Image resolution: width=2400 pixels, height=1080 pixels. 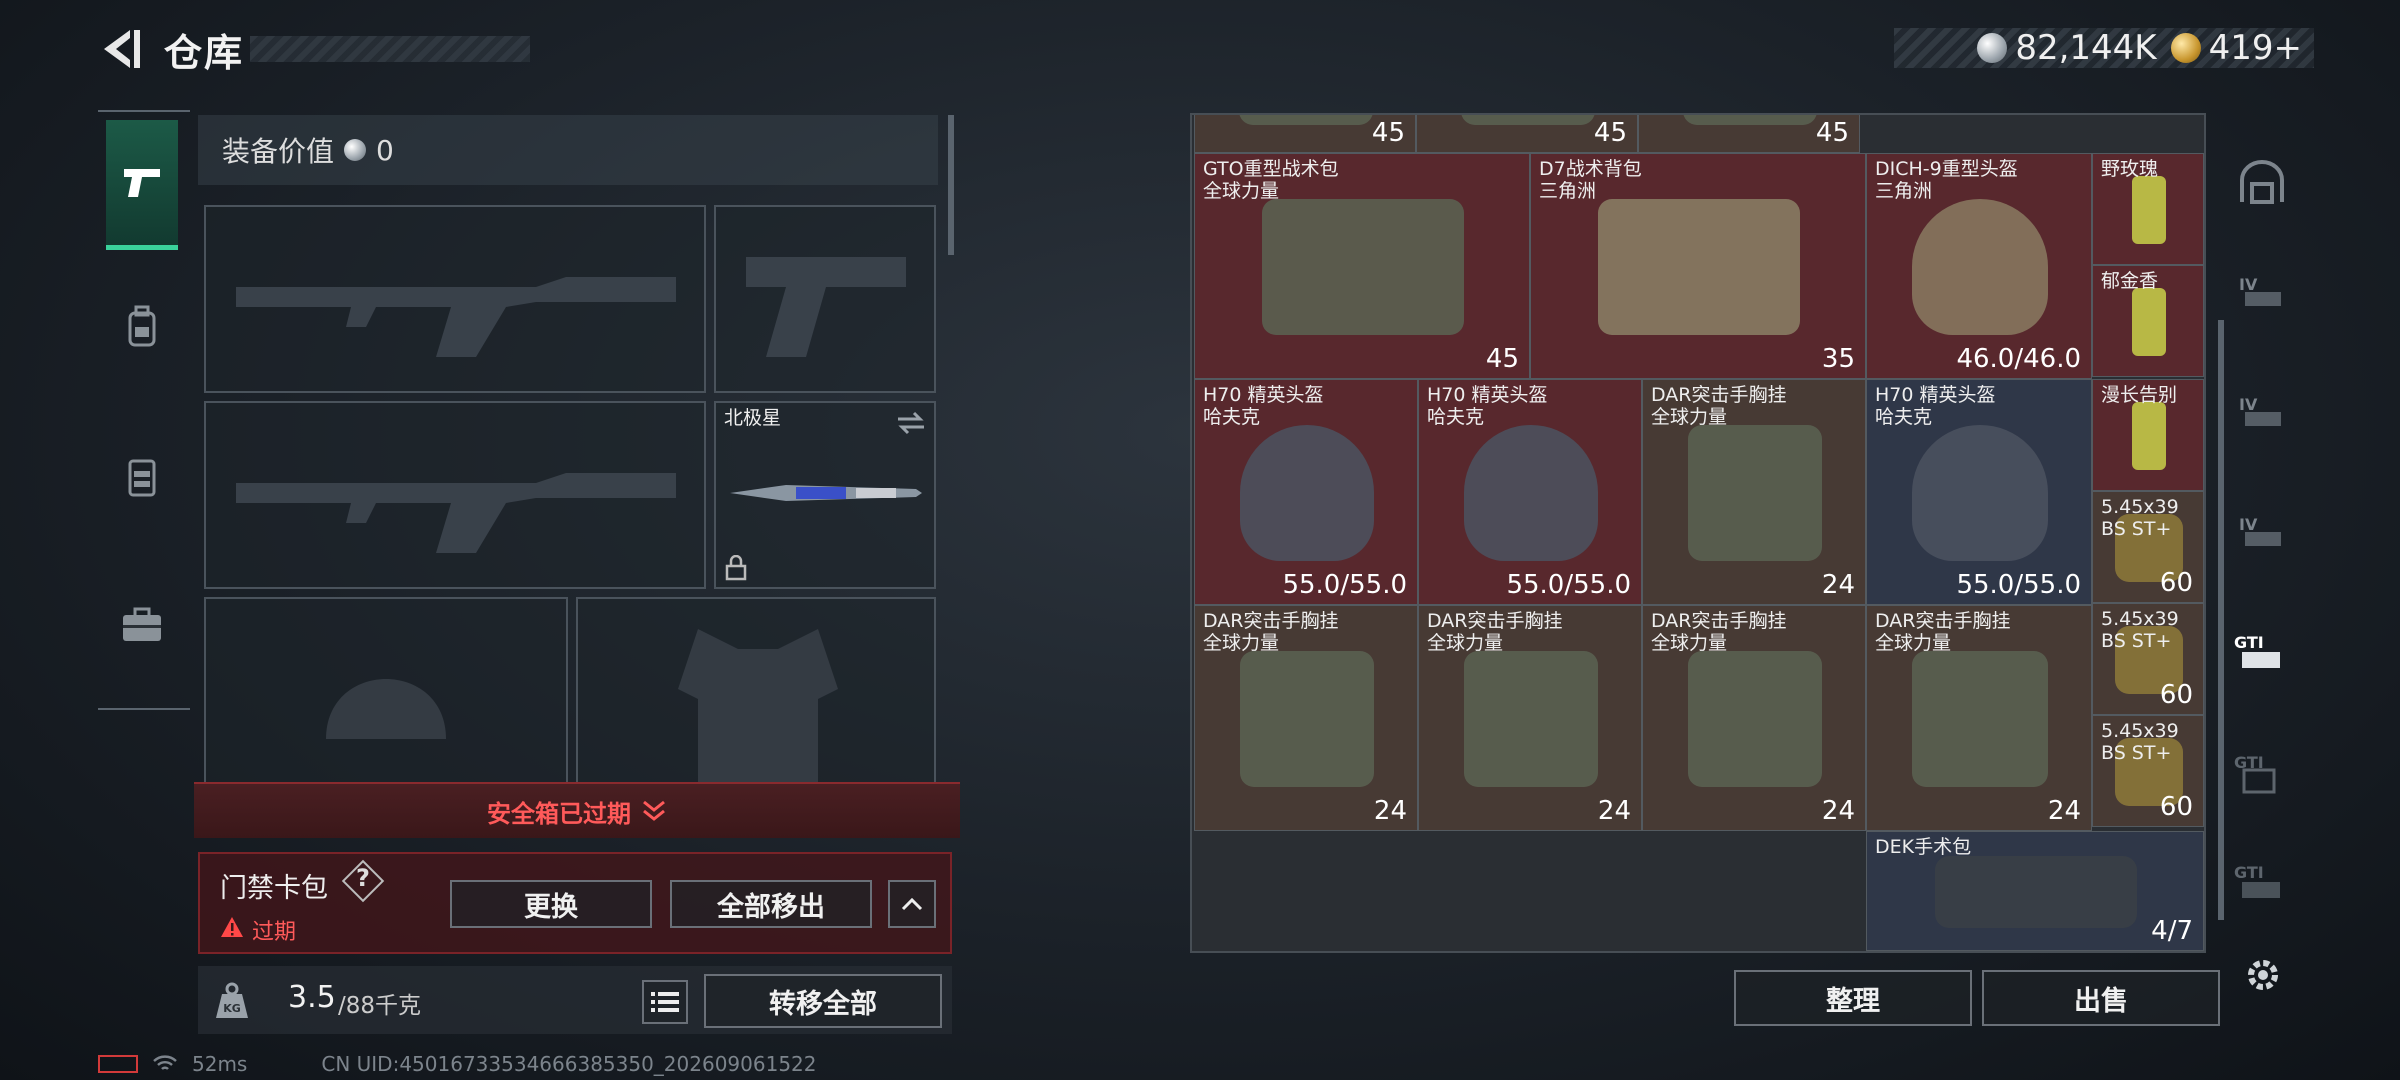 I want to click on pistol-icon, so click(x=142, y=182).